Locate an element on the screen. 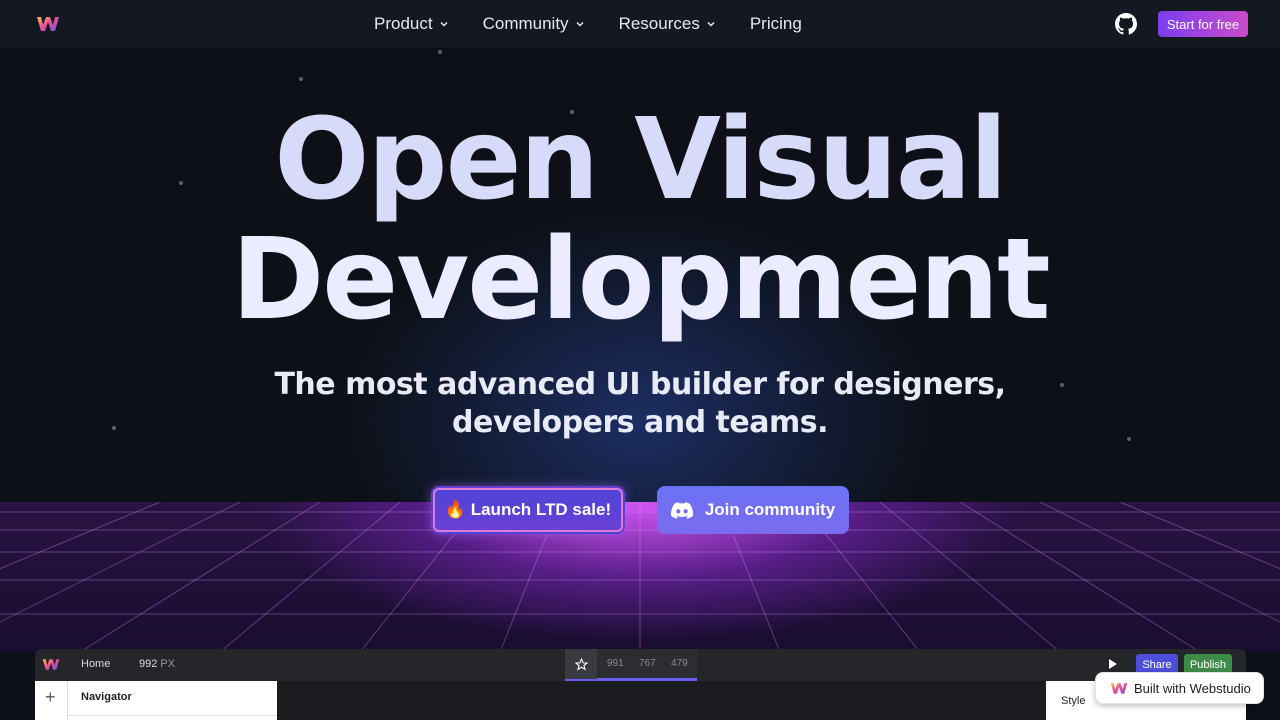 The height and width of the screenshot is (720, 1280). tab-style: Style is located at coordinates (1073, 701).